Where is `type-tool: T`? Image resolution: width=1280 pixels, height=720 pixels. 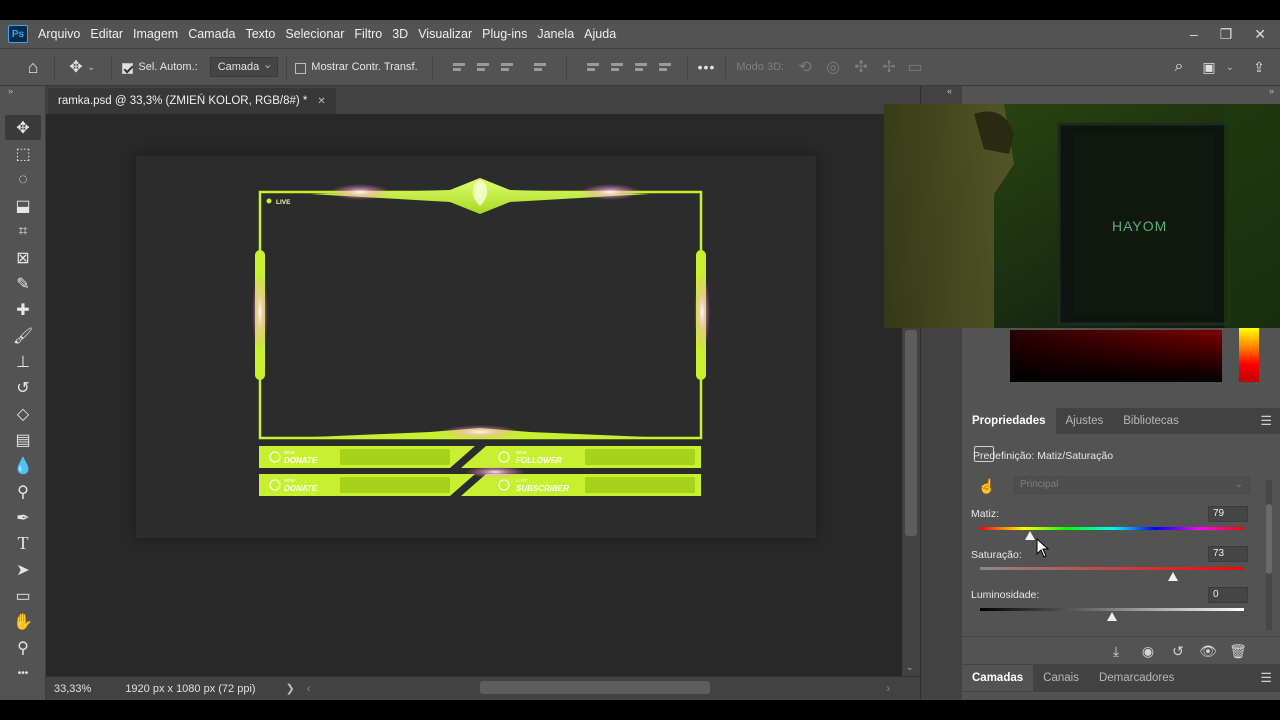 type-tool: T is located at coordinates (23, 543).